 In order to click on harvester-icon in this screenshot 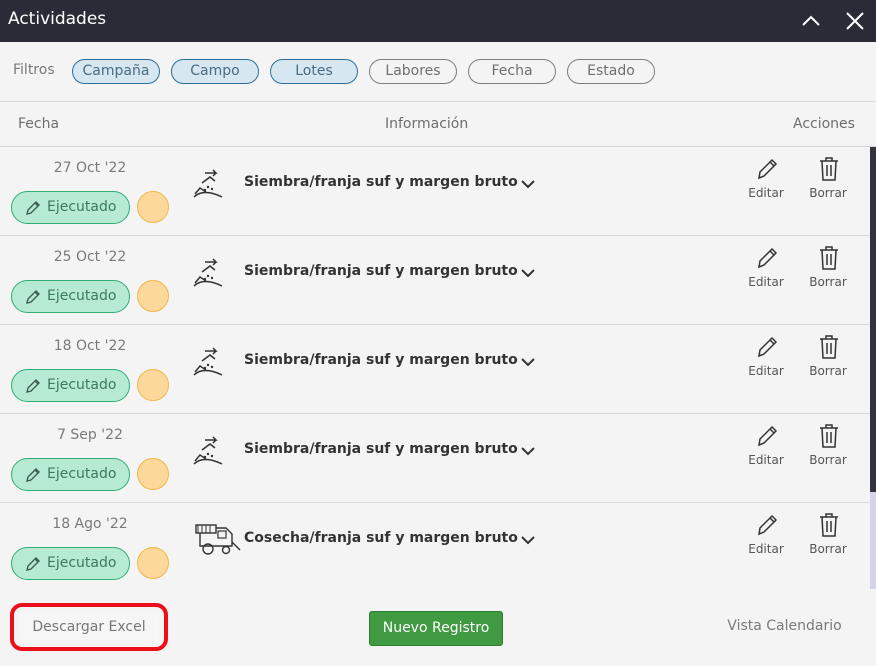, I will do `click(219, 539)`.